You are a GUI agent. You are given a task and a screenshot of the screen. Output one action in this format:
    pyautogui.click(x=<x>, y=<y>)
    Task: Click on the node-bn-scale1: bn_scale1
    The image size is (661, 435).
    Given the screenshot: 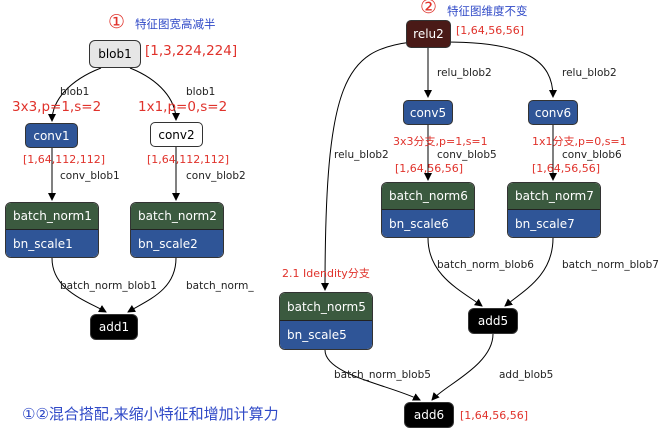 What is the action you would take?
    pyautogui.click(x=52, y=243)
    